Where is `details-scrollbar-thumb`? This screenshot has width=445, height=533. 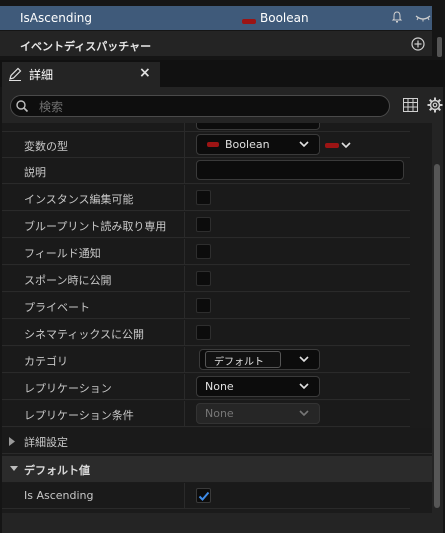
details-scrollbar-thumb is located at coordinates (437, 336).